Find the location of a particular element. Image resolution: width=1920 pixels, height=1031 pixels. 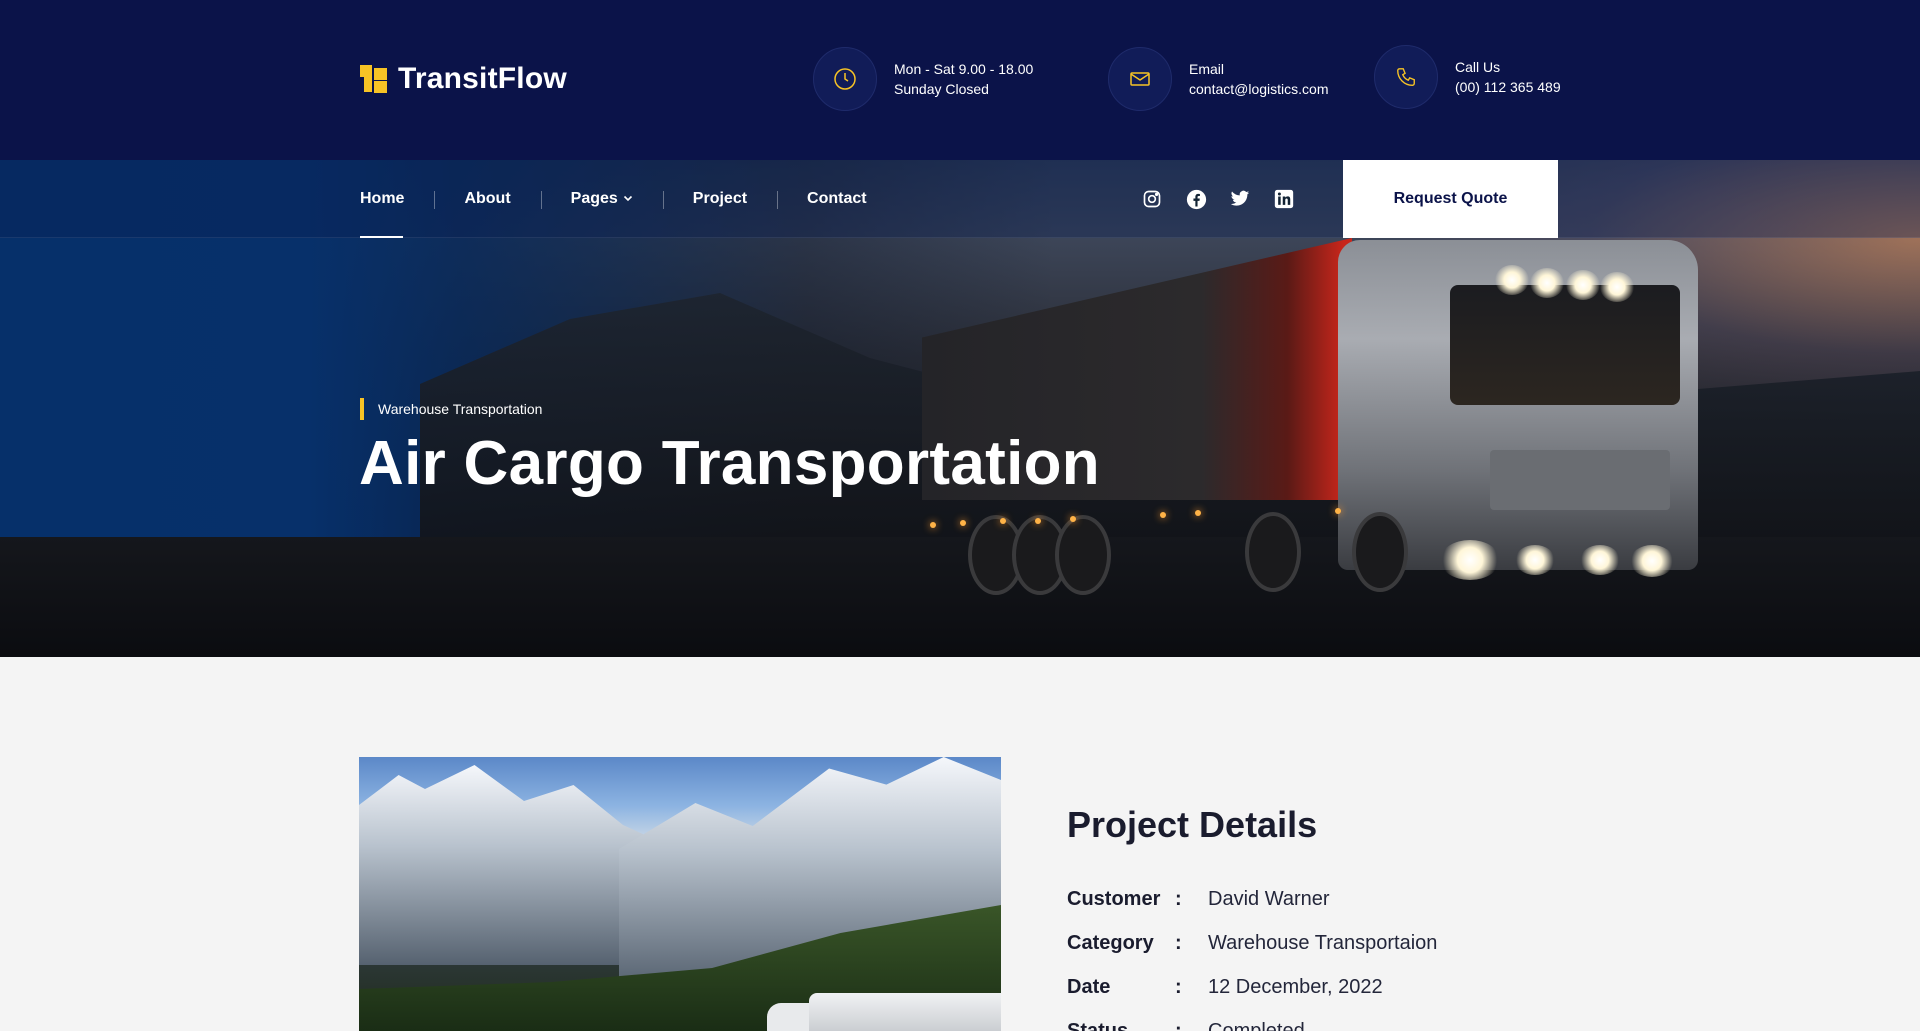

chevron-down-icon is located at coordinates (628, 199).